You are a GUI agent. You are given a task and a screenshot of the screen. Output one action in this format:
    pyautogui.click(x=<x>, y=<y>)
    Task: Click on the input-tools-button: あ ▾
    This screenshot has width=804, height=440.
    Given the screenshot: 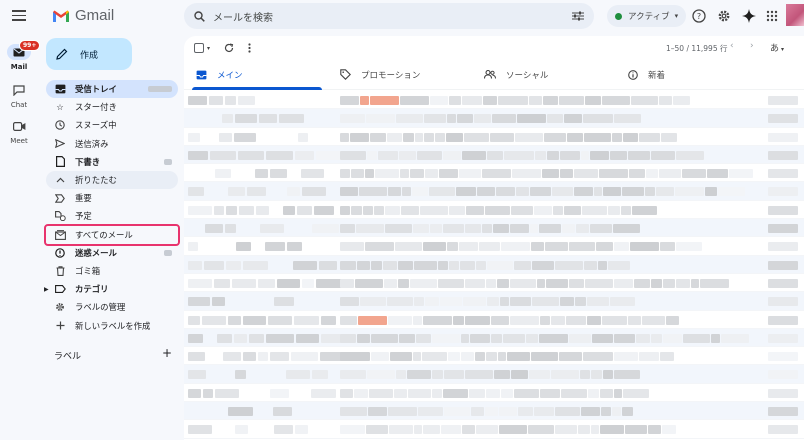 What is the action you would take?
    pyautogui.click(x=777, y=47)
    